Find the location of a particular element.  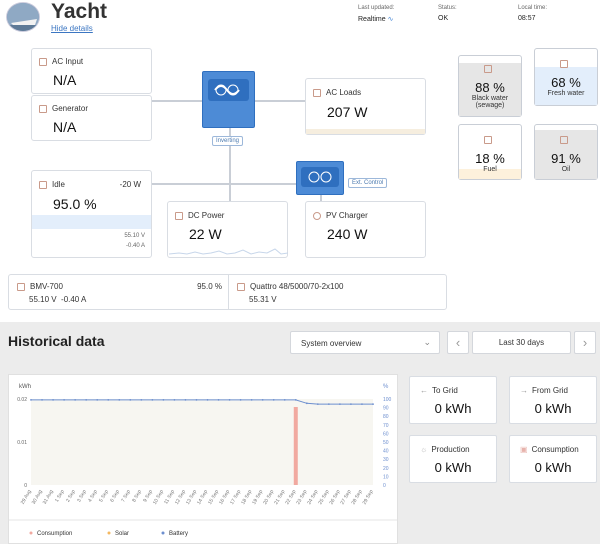

ac-input-icon is located at coordinates (43, 61).